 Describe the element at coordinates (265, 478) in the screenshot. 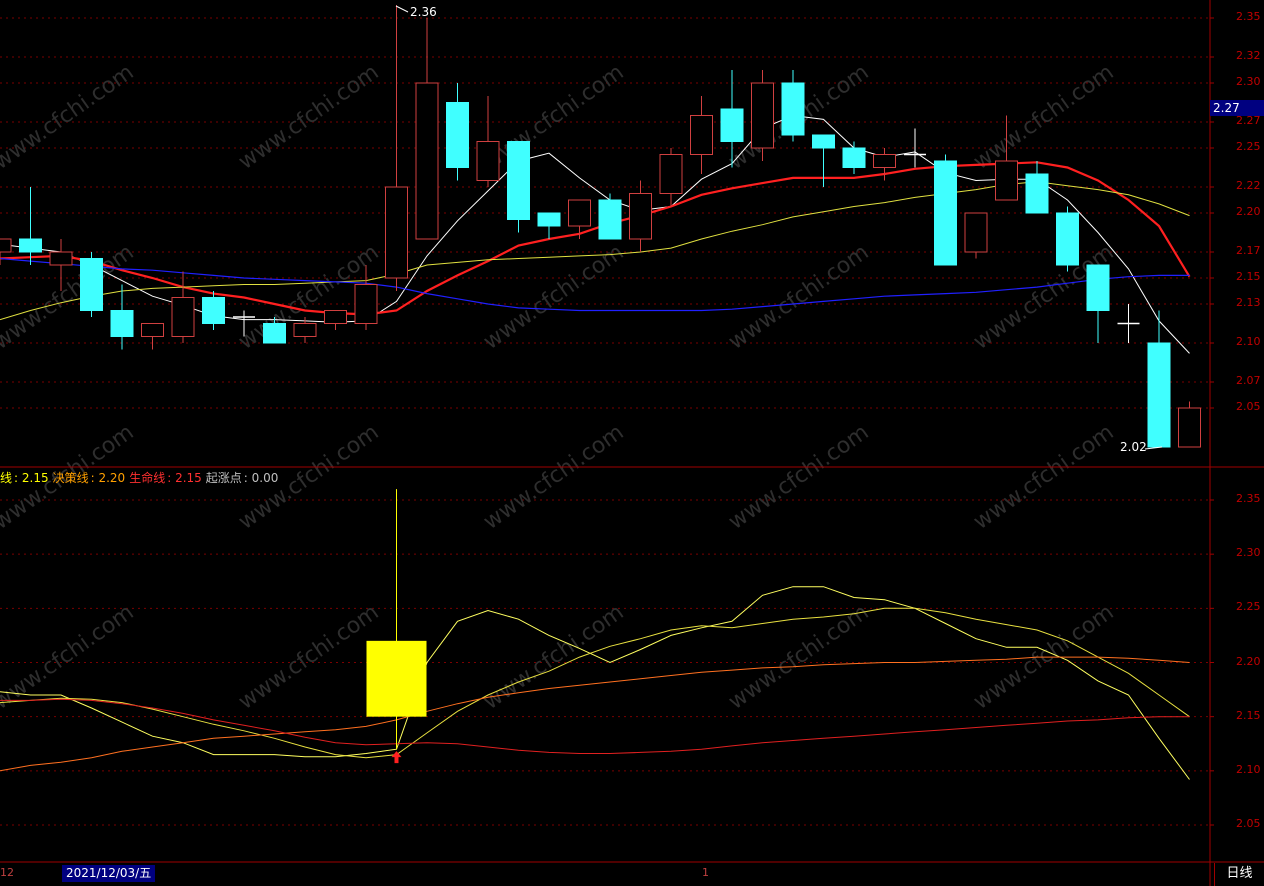

I see `legend-value: 0.00` at that location.